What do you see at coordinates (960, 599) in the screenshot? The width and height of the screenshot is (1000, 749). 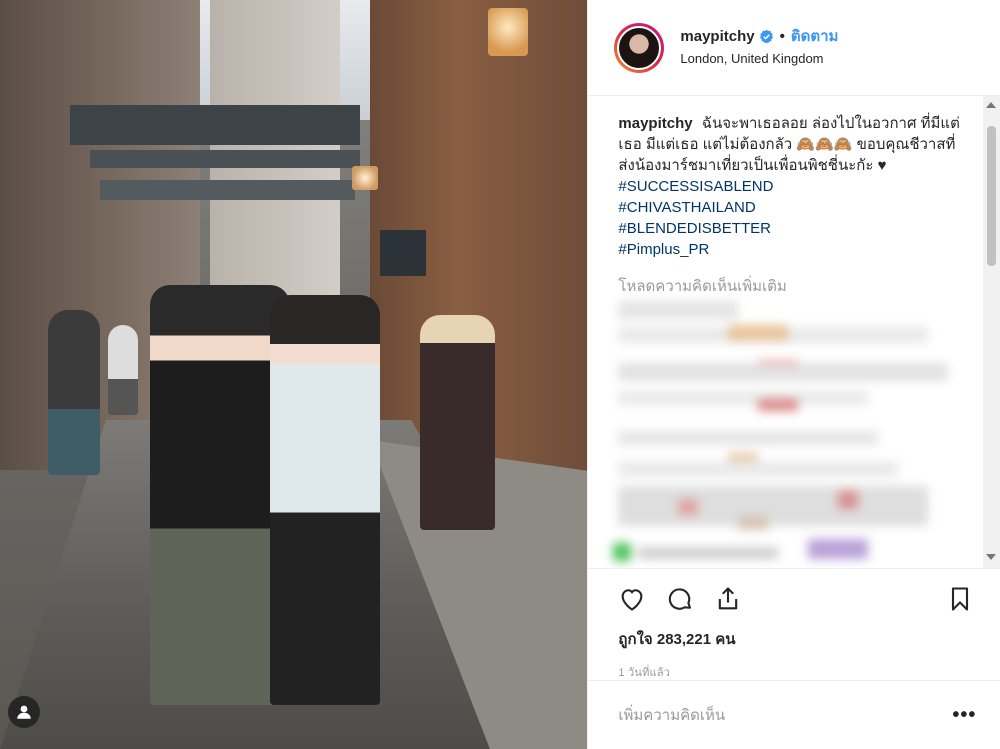 I see `bookmark-icon` at bounding box center [960, 599].